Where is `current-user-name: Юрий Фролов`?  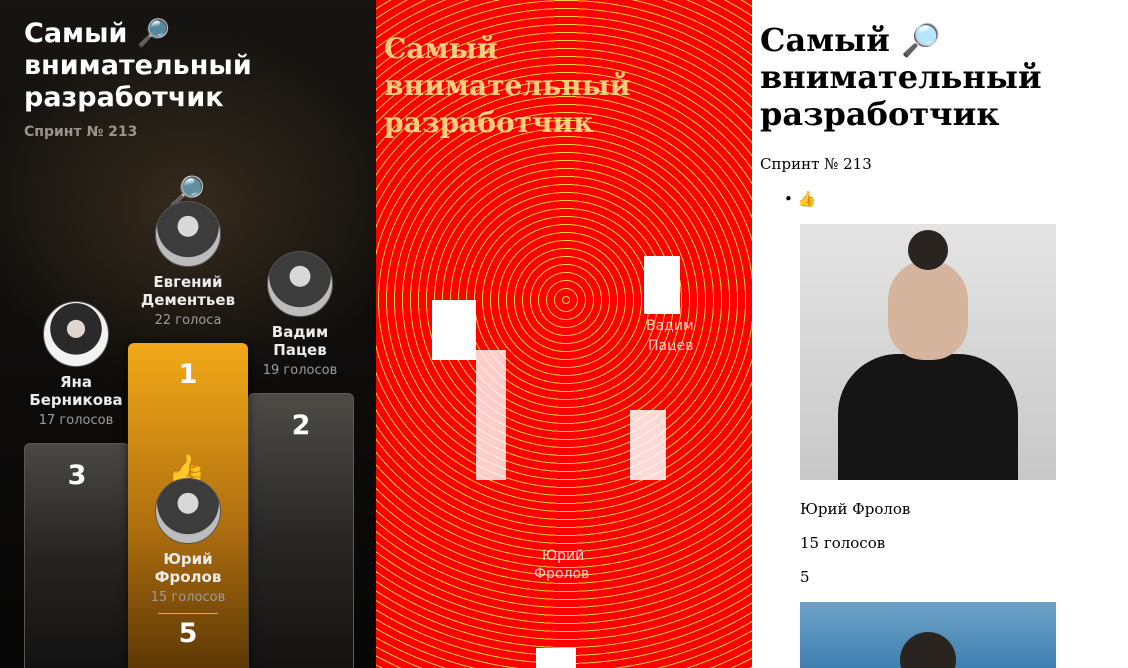
current-user-name: Юрий Фролов is located at coordinates (188, 568).